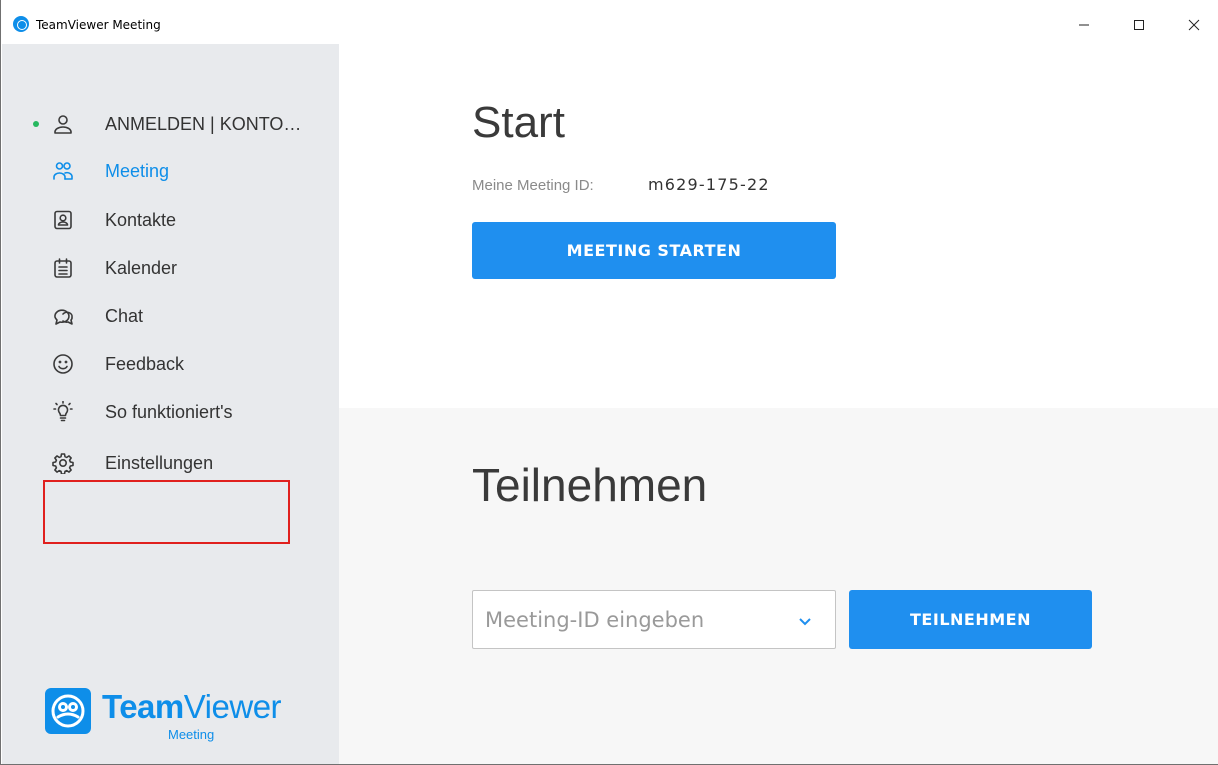 Image resolution: width=1218 pixels, height=765 pixels. I want to click on sidebar-item-contacts: Kontakte, so click(170, 220).